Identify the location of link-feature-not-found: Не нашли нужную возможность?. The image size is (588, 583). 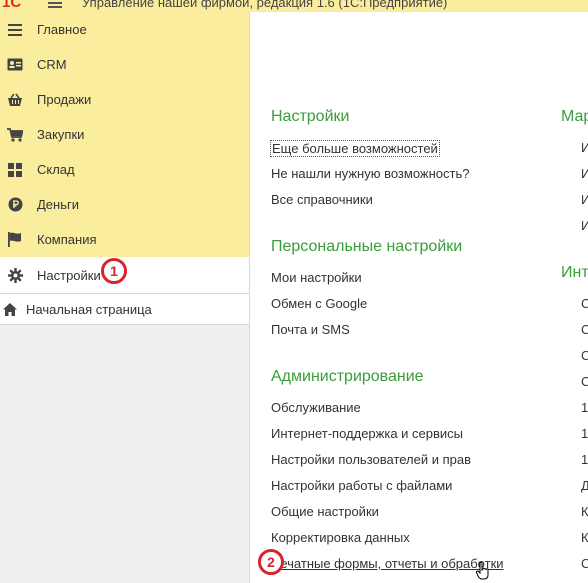
(370, 173).